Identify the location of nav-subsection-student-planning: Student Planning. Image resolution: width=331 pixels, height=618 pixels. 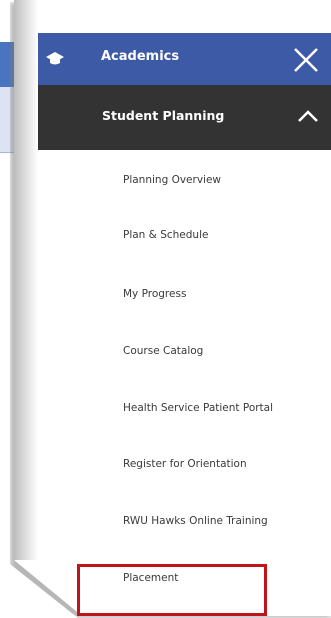
(184, 117).